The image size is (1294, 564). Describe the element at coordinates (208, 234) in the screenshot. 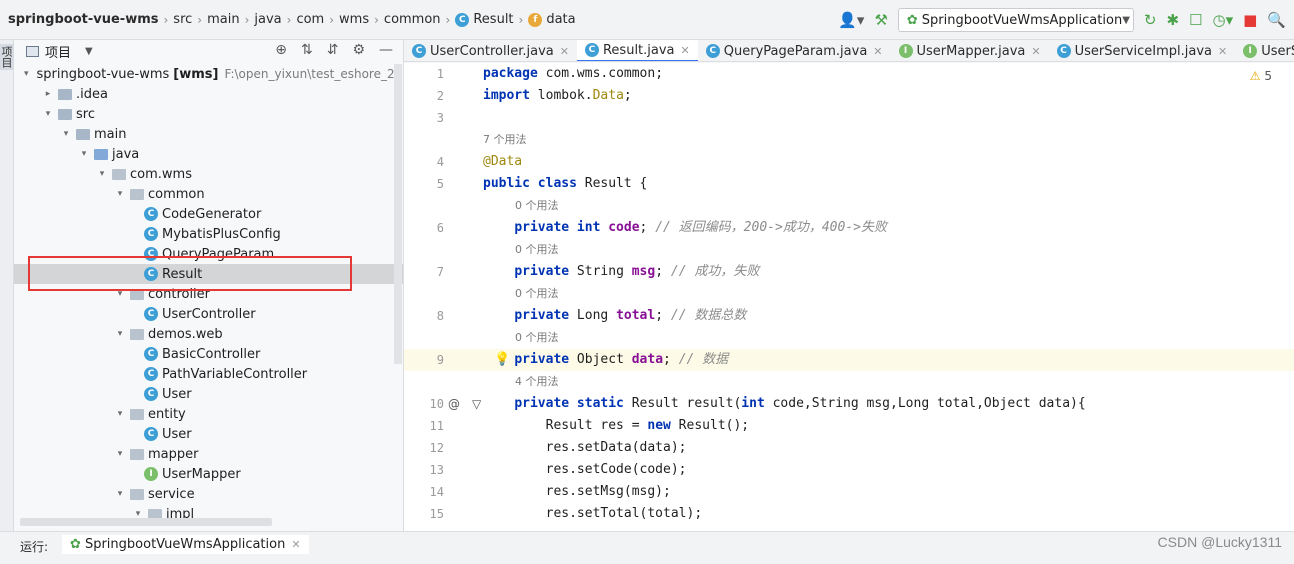

I see `tree-item: C MybatisPlusConfig` at that location.